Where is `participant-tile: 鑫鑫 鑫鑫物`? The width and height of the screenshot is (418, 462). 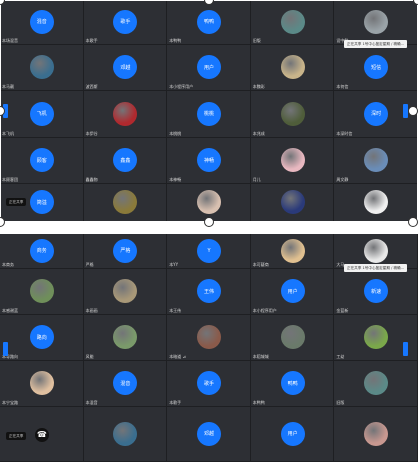
participant-tile: 鑫鑫 鑫鑫物 is located at coordinates (125, 161).